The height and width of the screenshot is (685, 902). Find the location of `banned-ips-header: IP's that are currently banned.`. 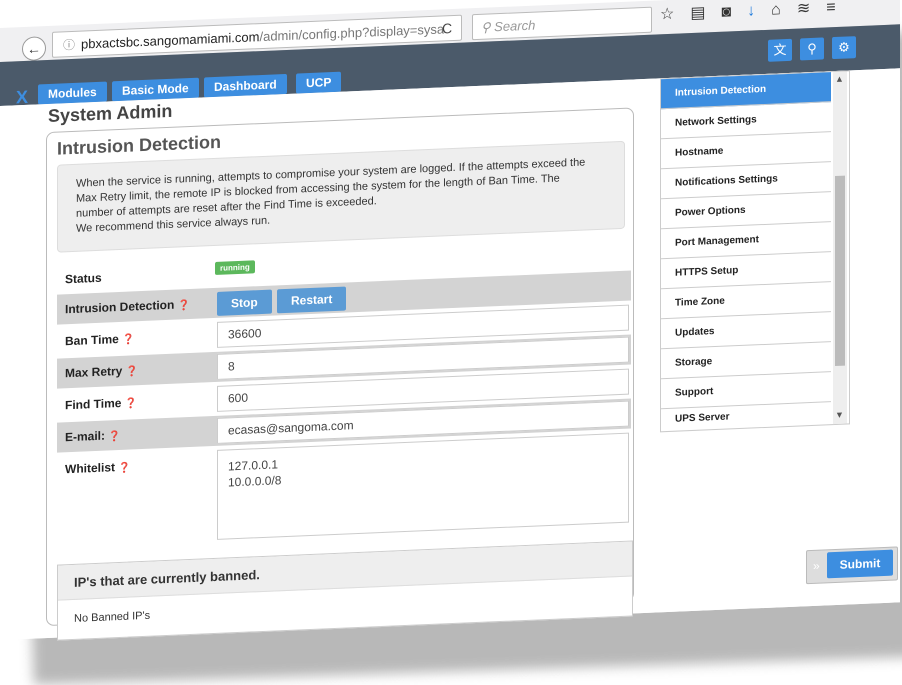

banned-ips-header: IP's that are currently banned. is located at coordinates (345, 571).